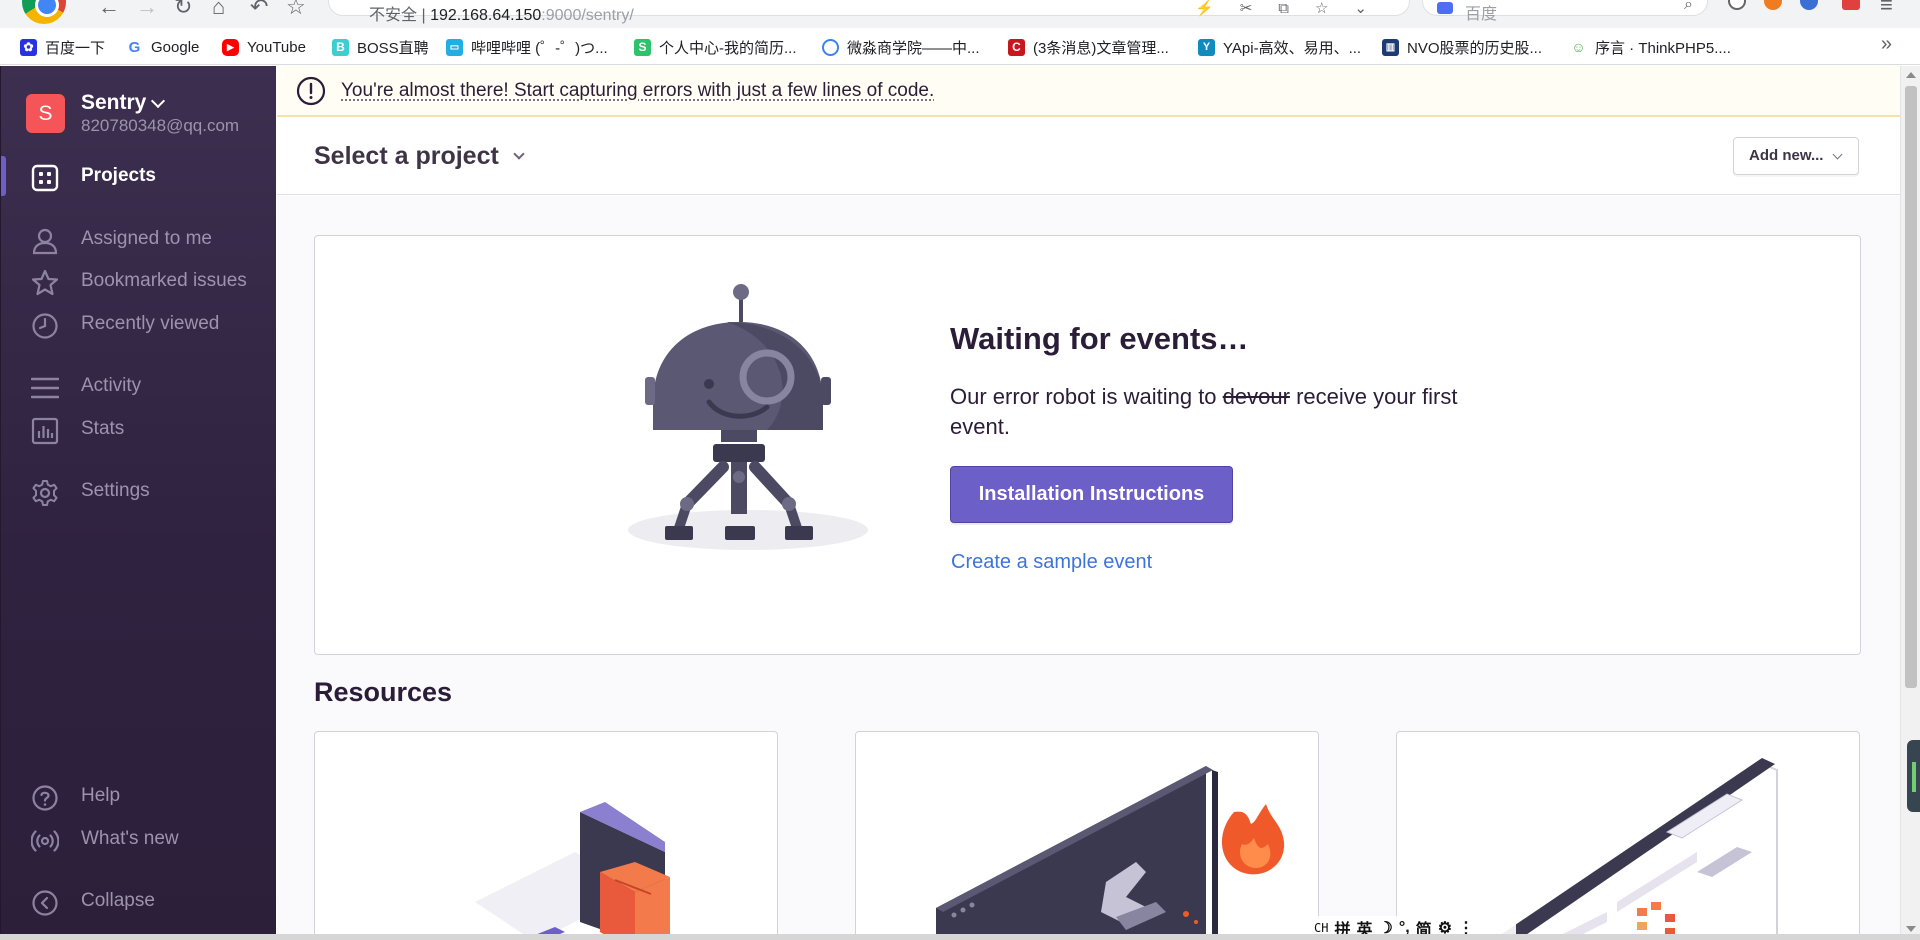 The width and height of the screenshot is (1920, 940). What do you see at coordinates (1911, 387) in the screenshot?
I see `scrollbar-thumb` at bounding box center [1911, 387].